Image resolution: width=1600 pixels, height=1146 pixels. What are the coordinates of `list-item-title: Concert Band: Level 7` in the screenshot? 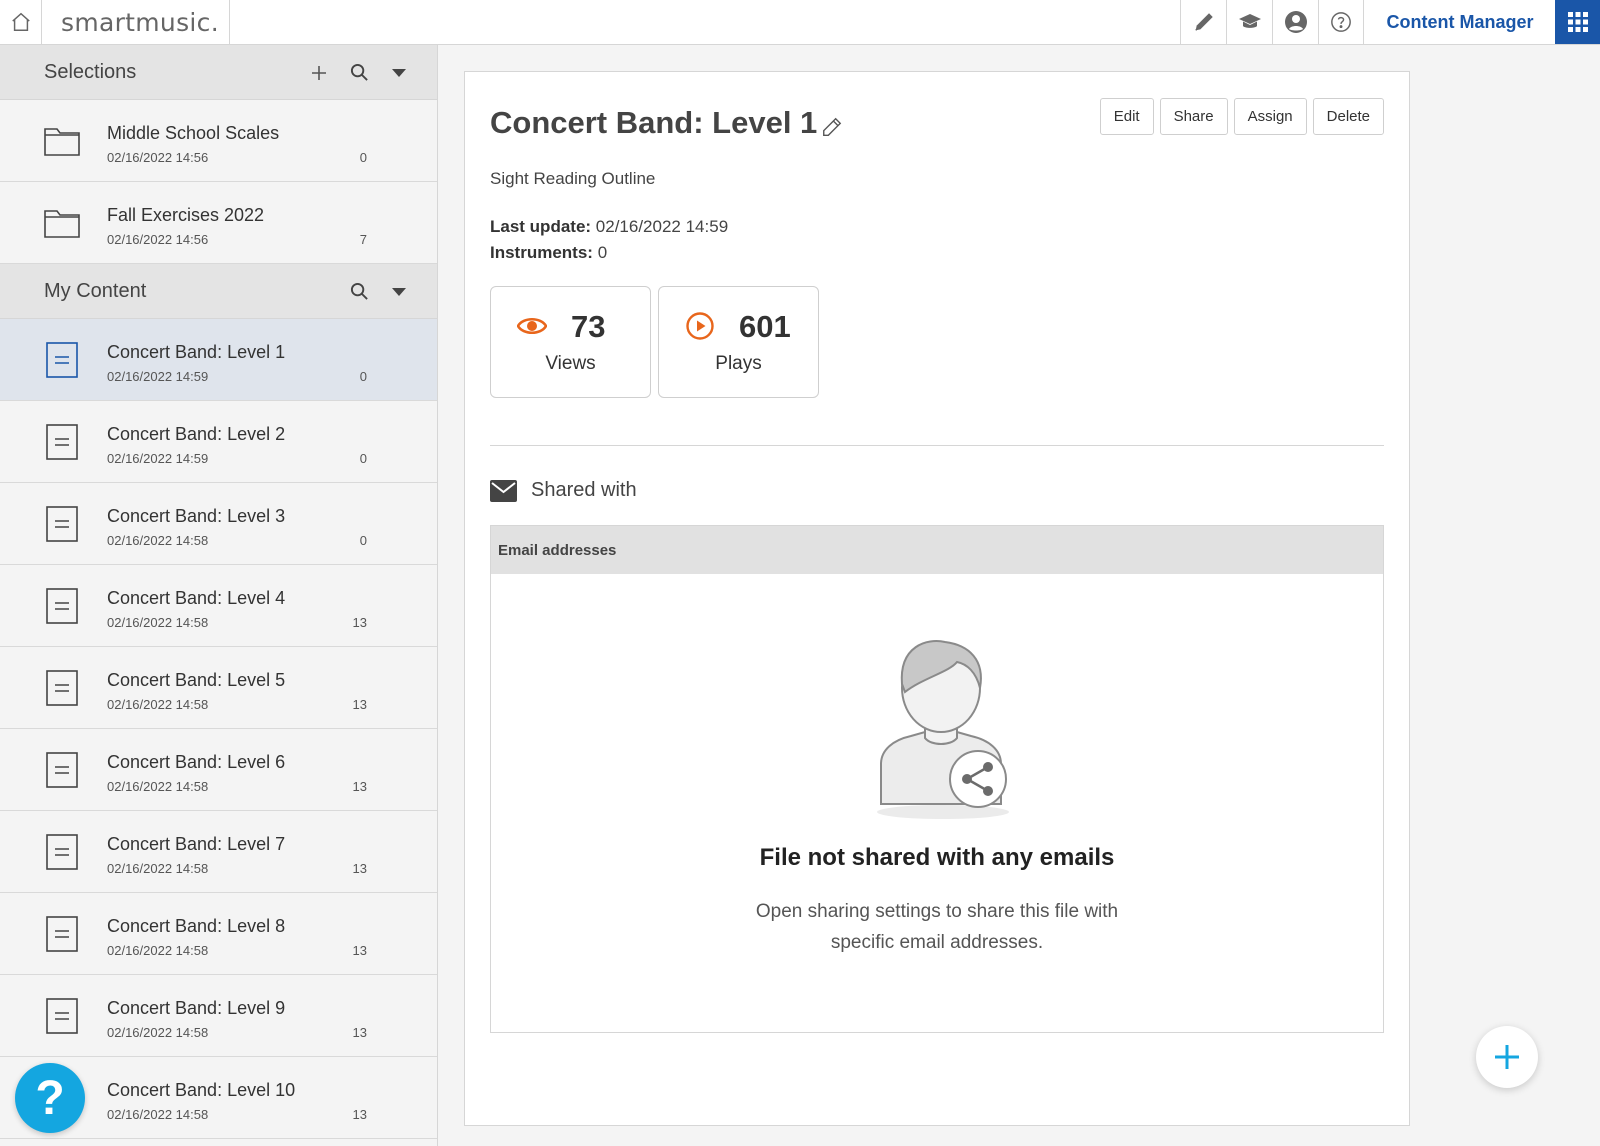 It's located at (196, 844).